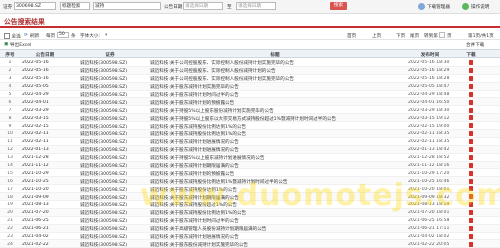 The width and height of the screenshot is (500, 248). Describe the element at coordinates (475, 45) in the screenshot. I see `merge-download-button: 合并下载` at that location.